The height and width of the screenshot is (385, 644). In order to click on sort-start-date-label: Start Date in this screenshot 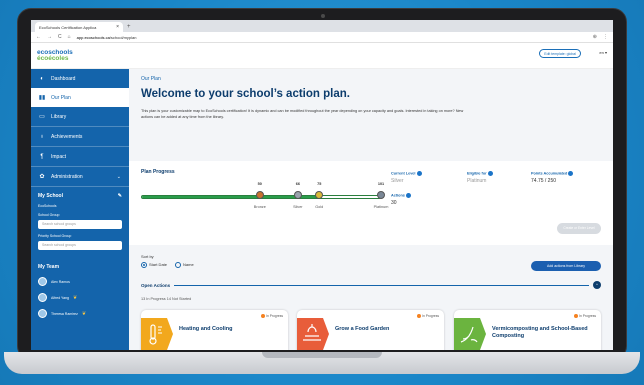, I will do `click(158, 265)`.